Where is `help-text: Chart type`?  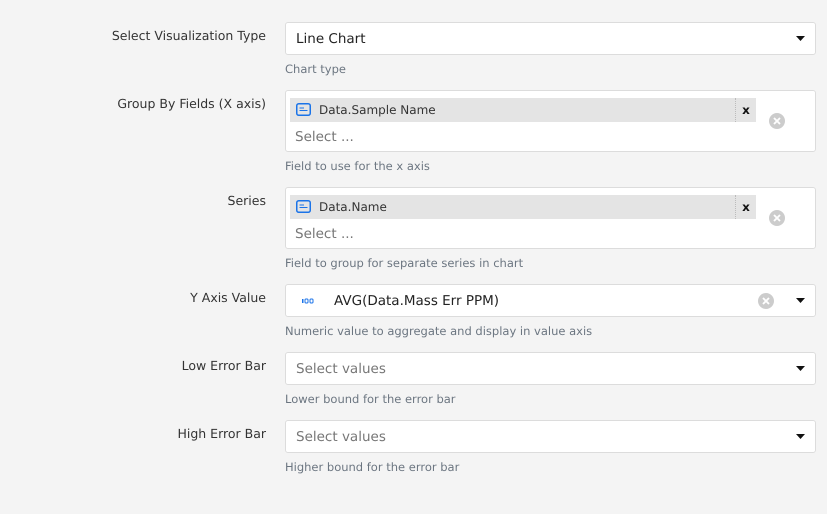 help-text: Chart type is located at coordinates (315, 69).